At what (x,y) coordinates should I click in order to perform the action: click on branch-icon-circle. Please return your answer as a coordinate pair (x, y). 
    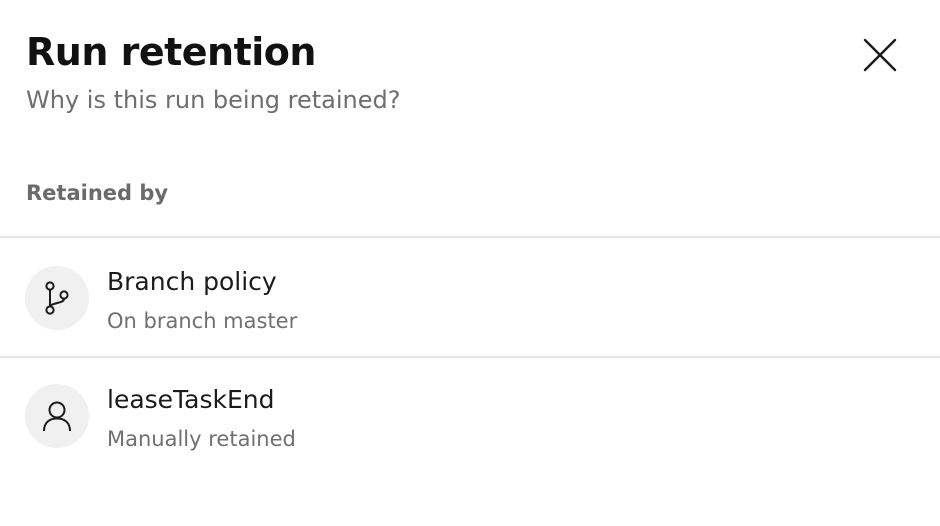
    Looking at the image, I should click on (57, 298).